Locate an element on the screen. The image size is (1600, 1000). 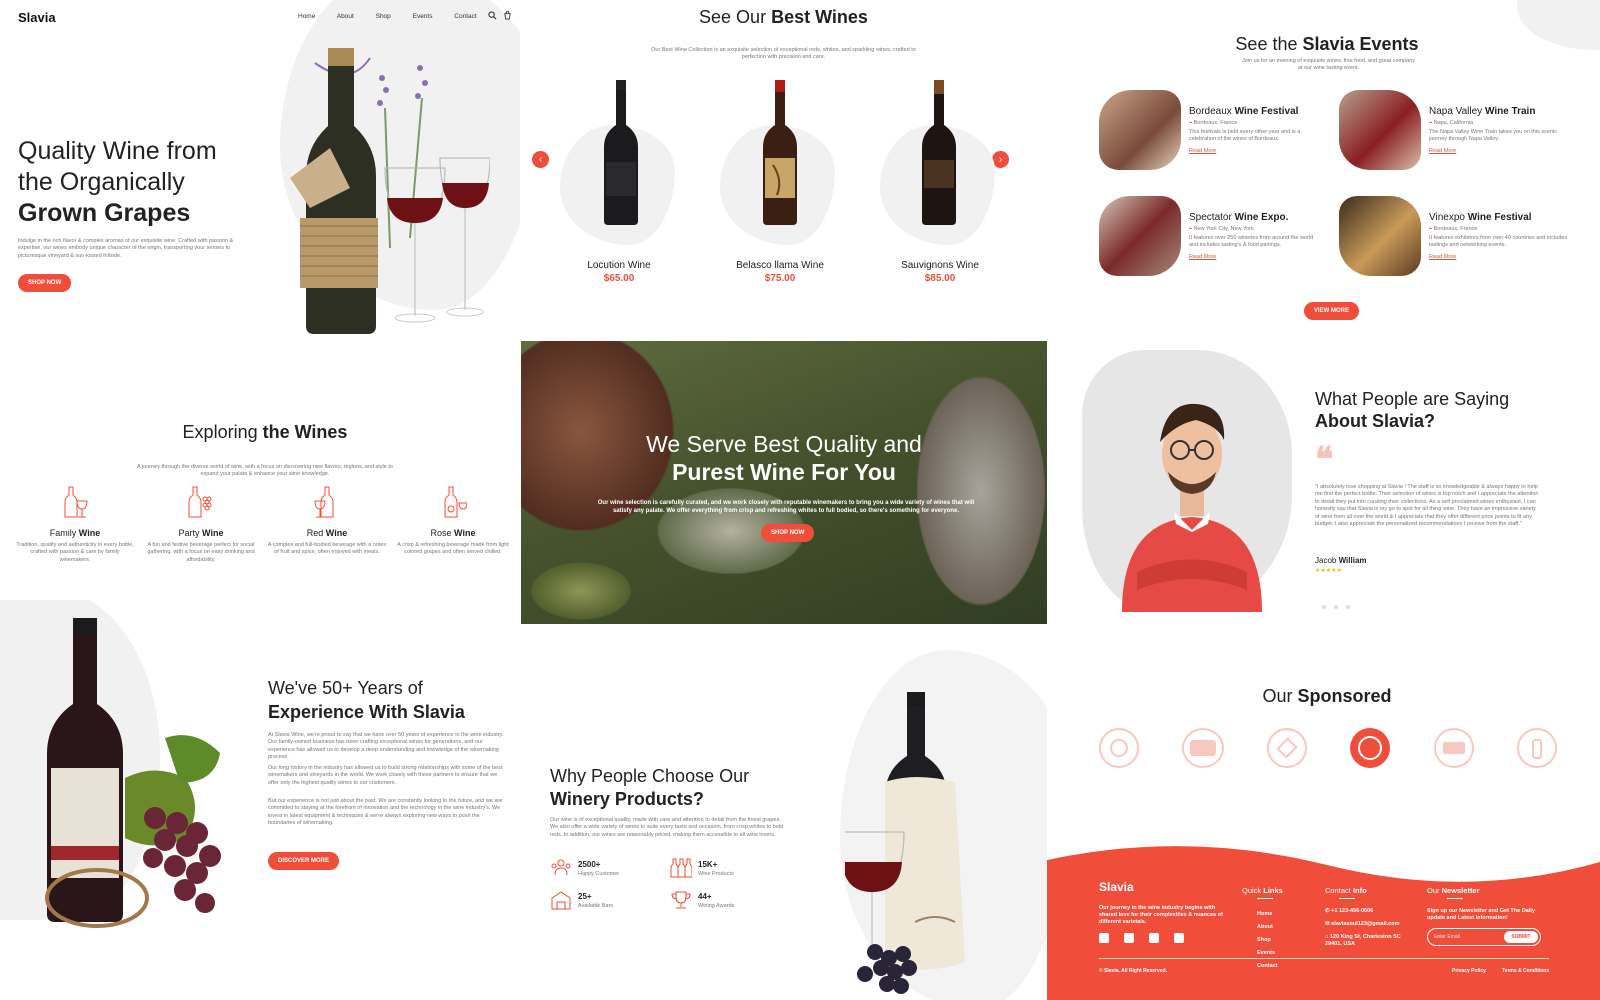
discover-more-button: DISCOVER MORE is located at coordinates (304, 861).